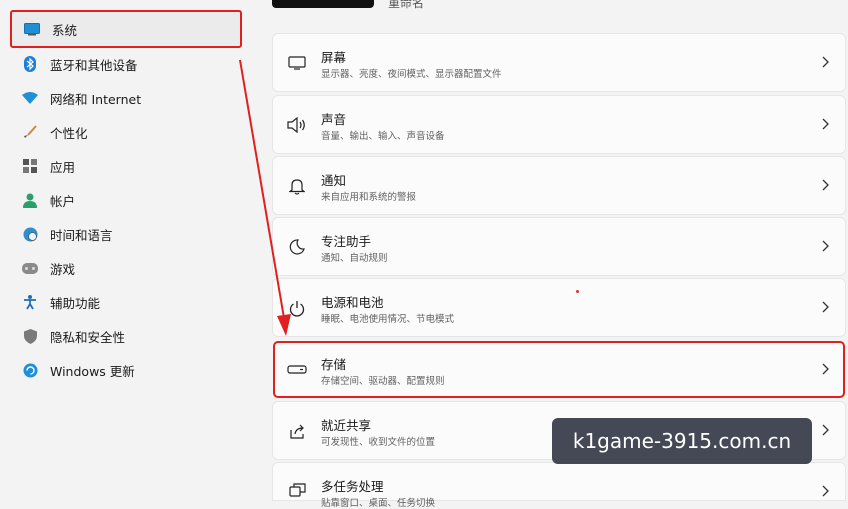 This screenshot has width=848, height=509. Describe the element at coordinates (369, 197) in the screenshot. I see `card-subtitle: 来自应用和系统的警报` at that location.